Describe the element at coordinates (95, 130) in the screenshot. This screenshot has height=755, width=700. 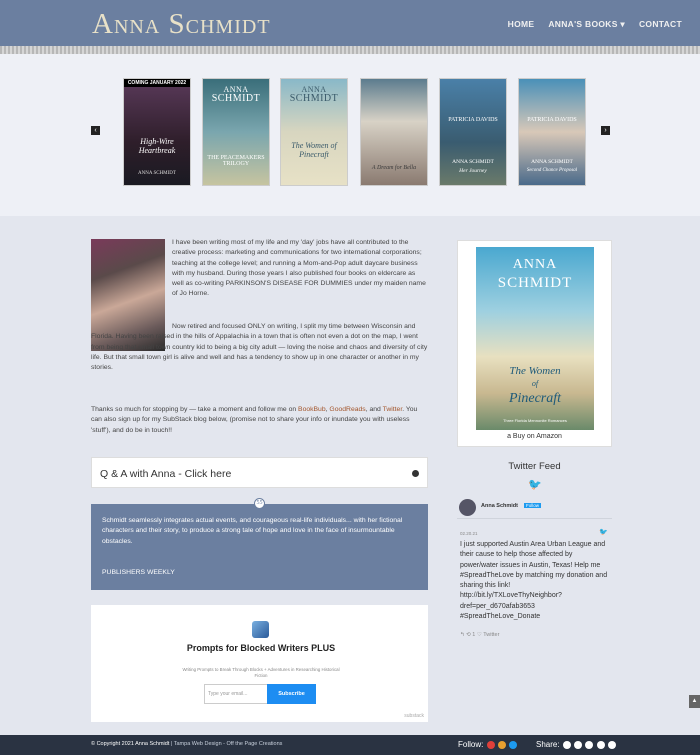
I see `carousel-prev-button: ‹` at that location.